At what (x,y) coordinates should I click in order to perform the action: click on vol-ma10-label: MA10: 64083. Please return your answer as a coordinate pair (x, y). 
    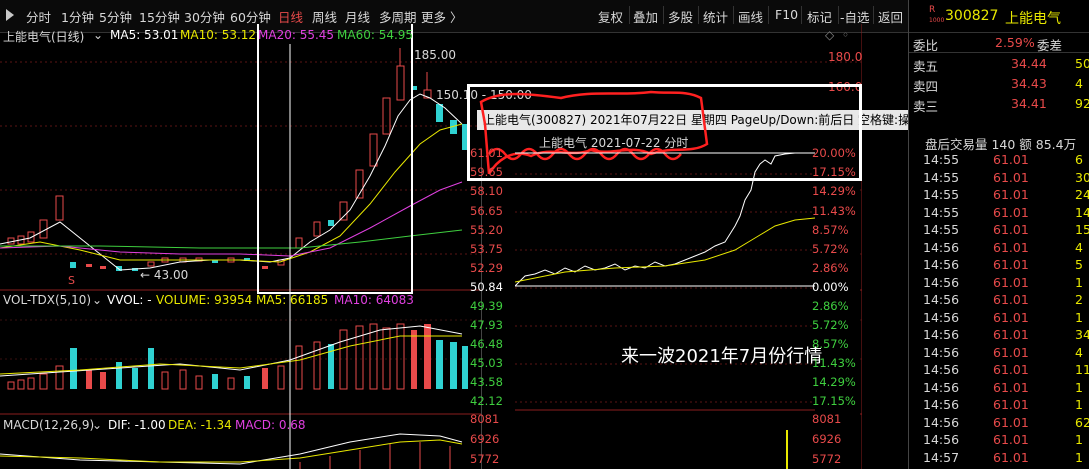
    Looking at the image, I should click on (374, 300).